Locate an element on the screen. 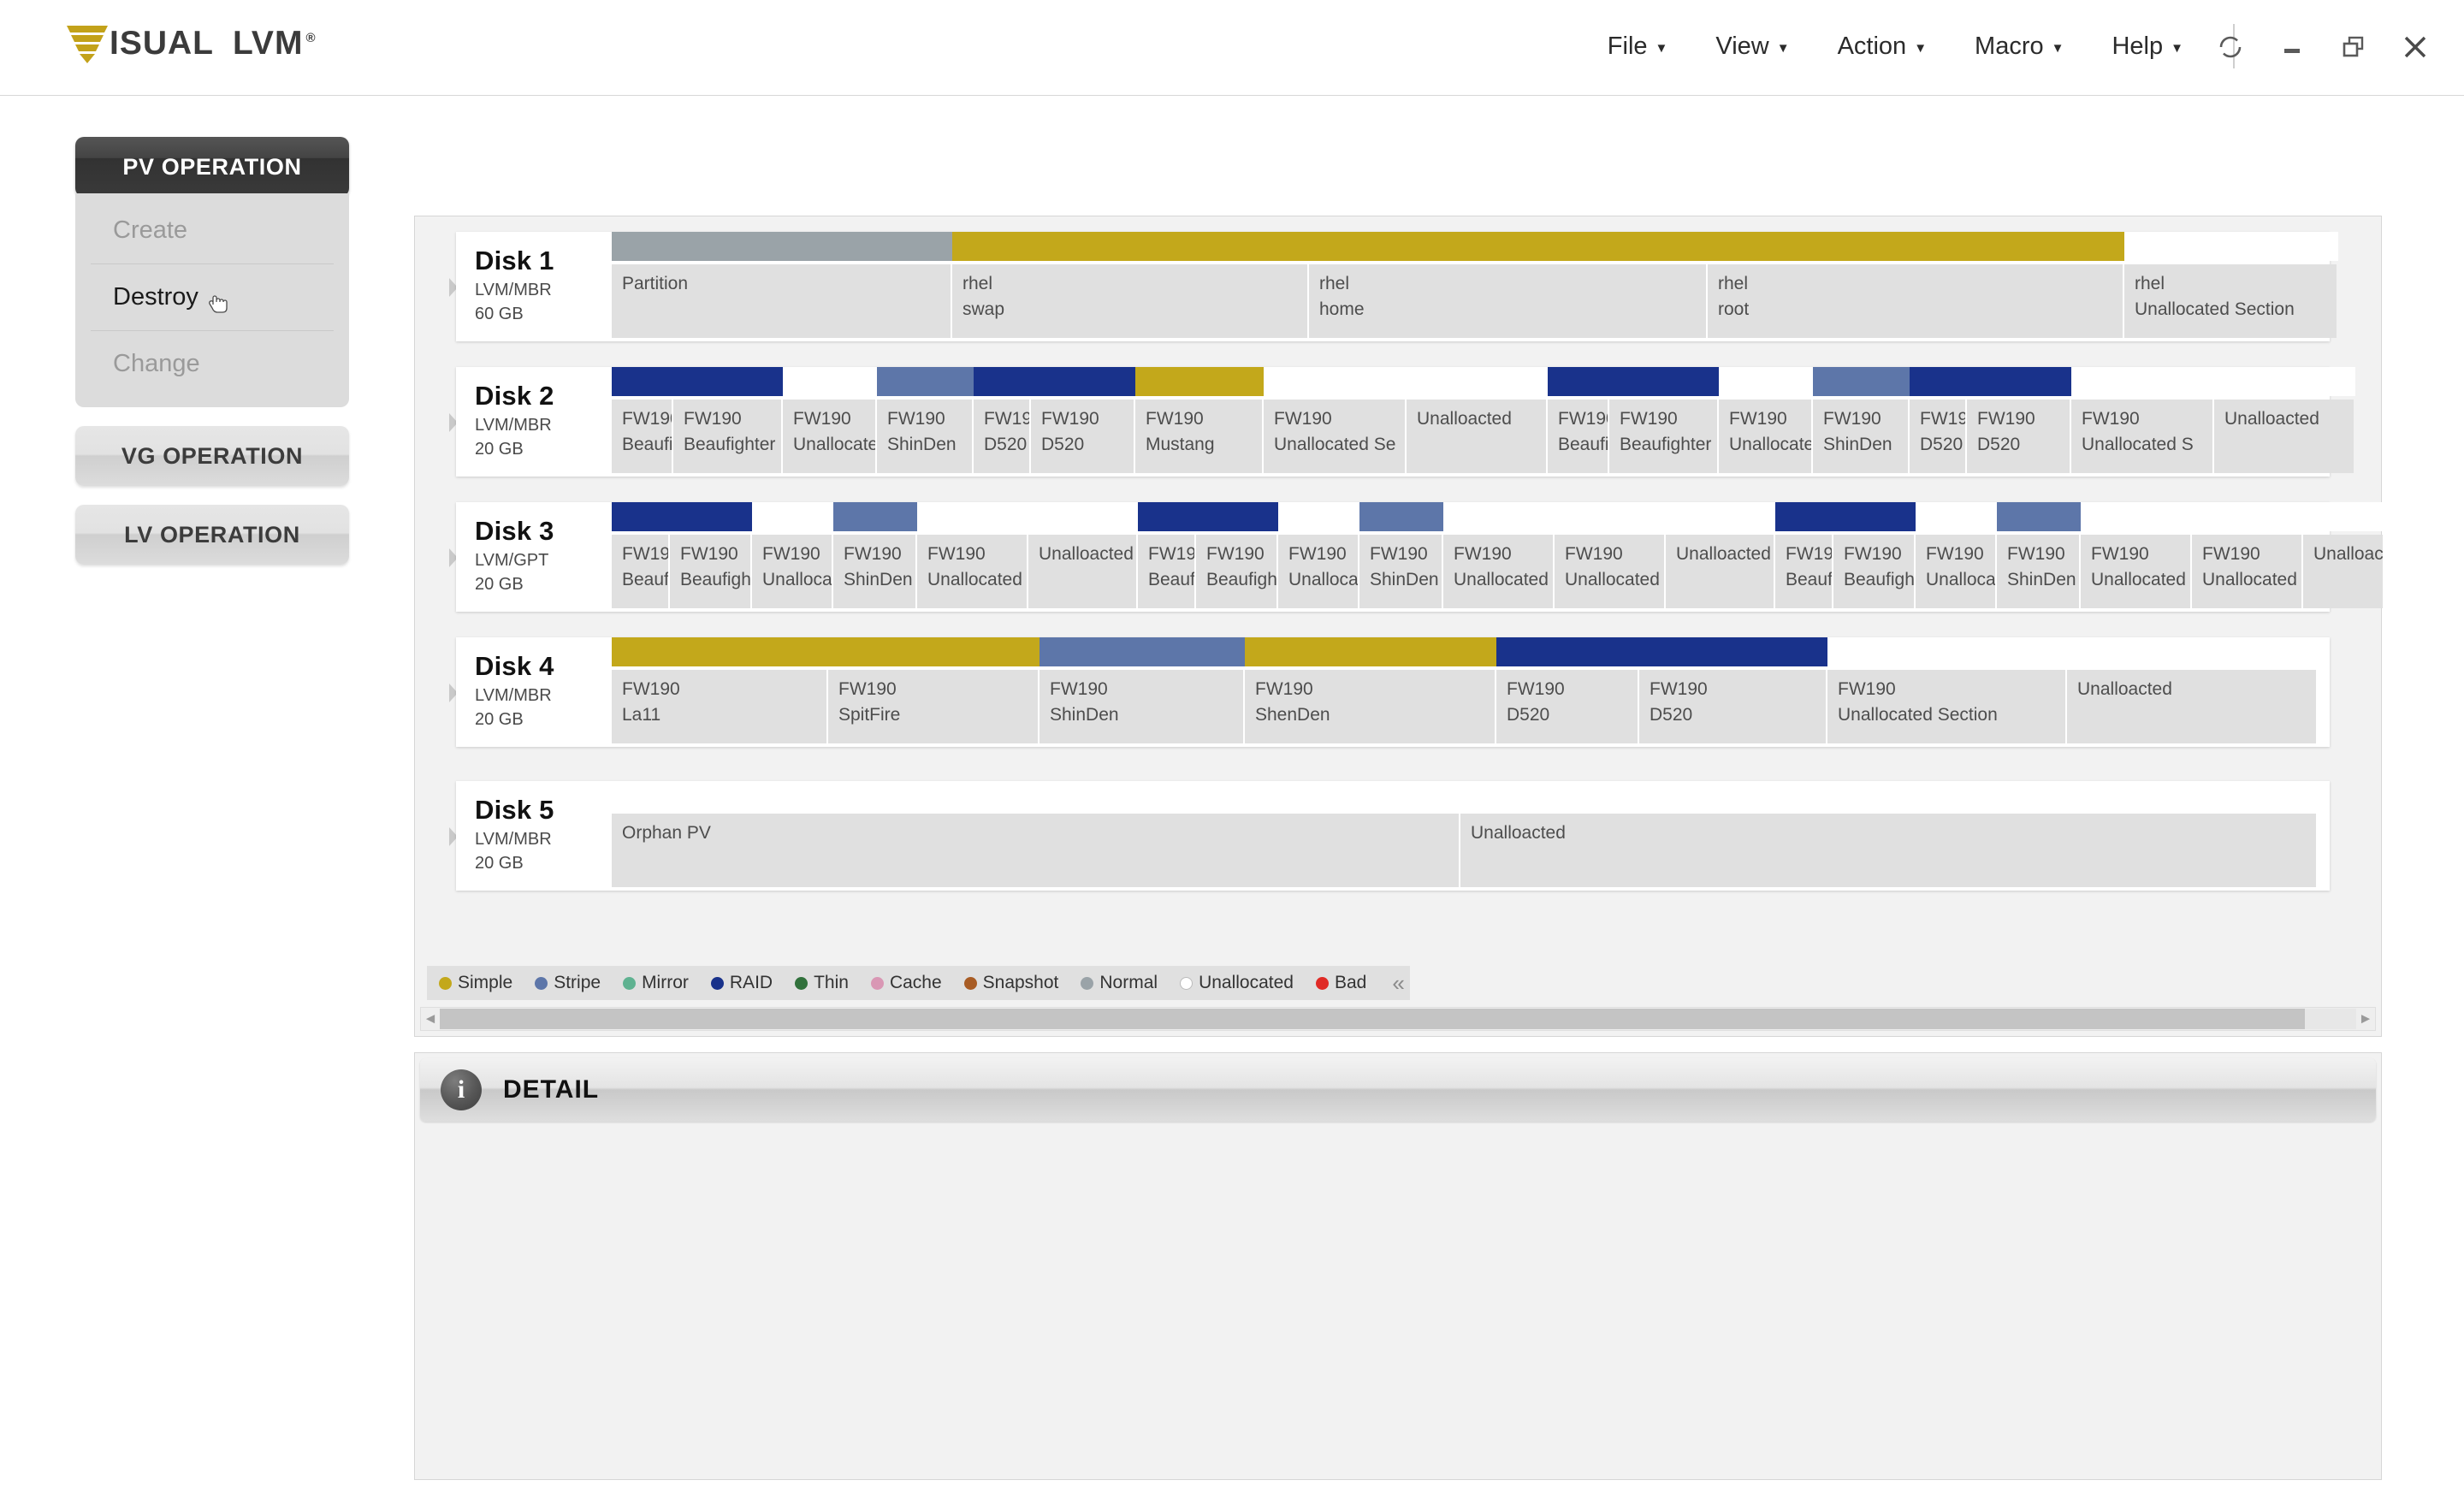 This screenshot has height=1492, width=2464. disk-segment: rhel swap is located at coordinates (1130, 286).